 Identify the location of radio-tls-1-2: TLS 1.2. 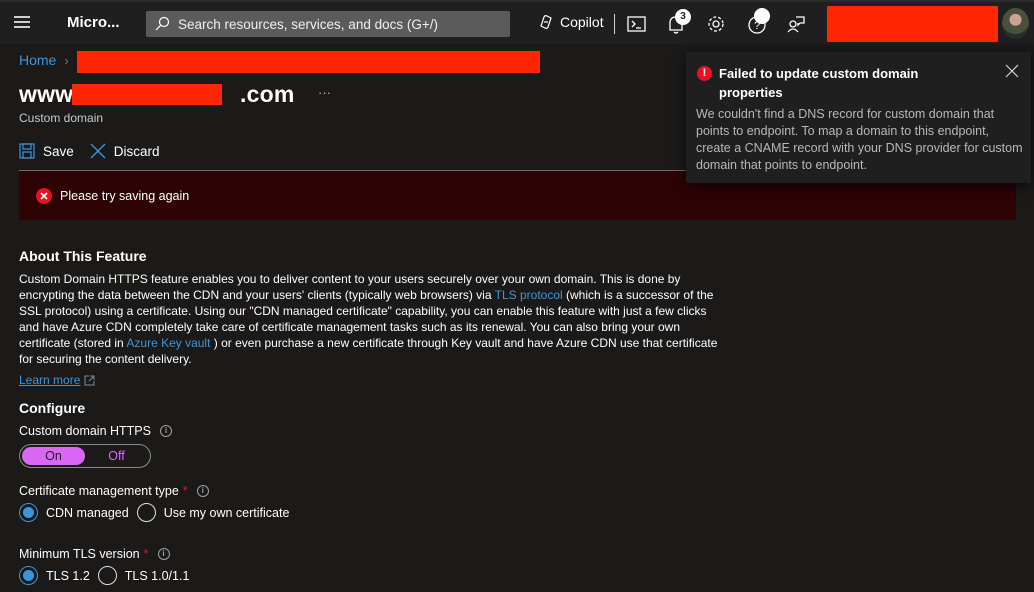
(54, 575).